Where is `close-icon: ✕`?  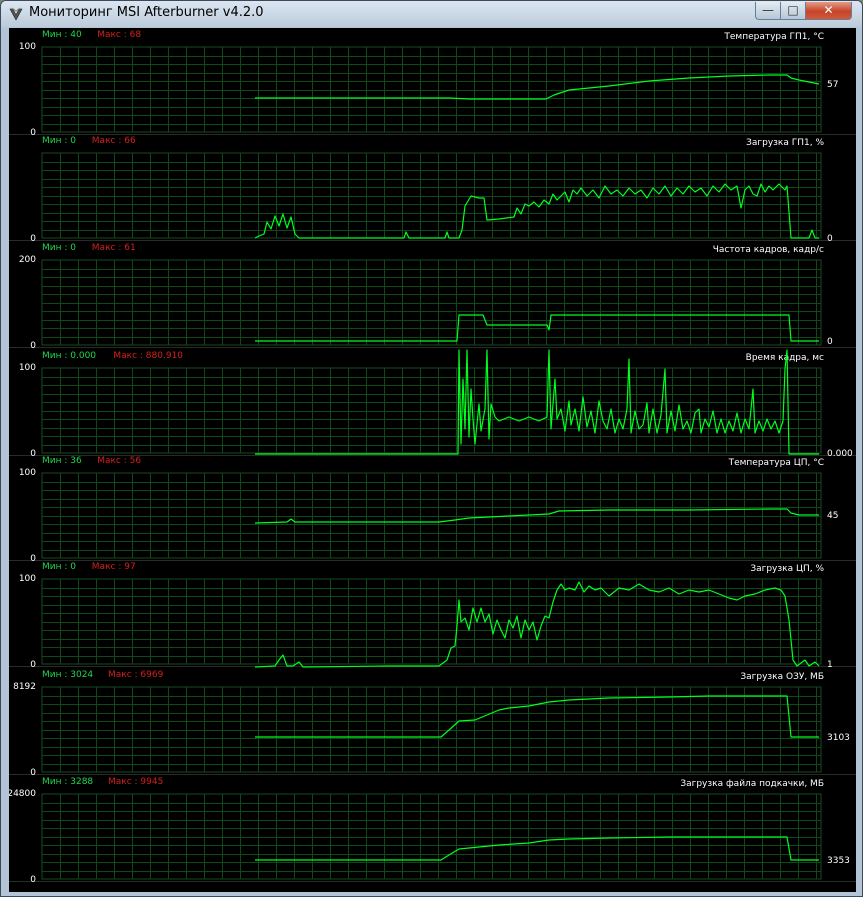 close-icon: ✕ is located at coordinates (828, 10).